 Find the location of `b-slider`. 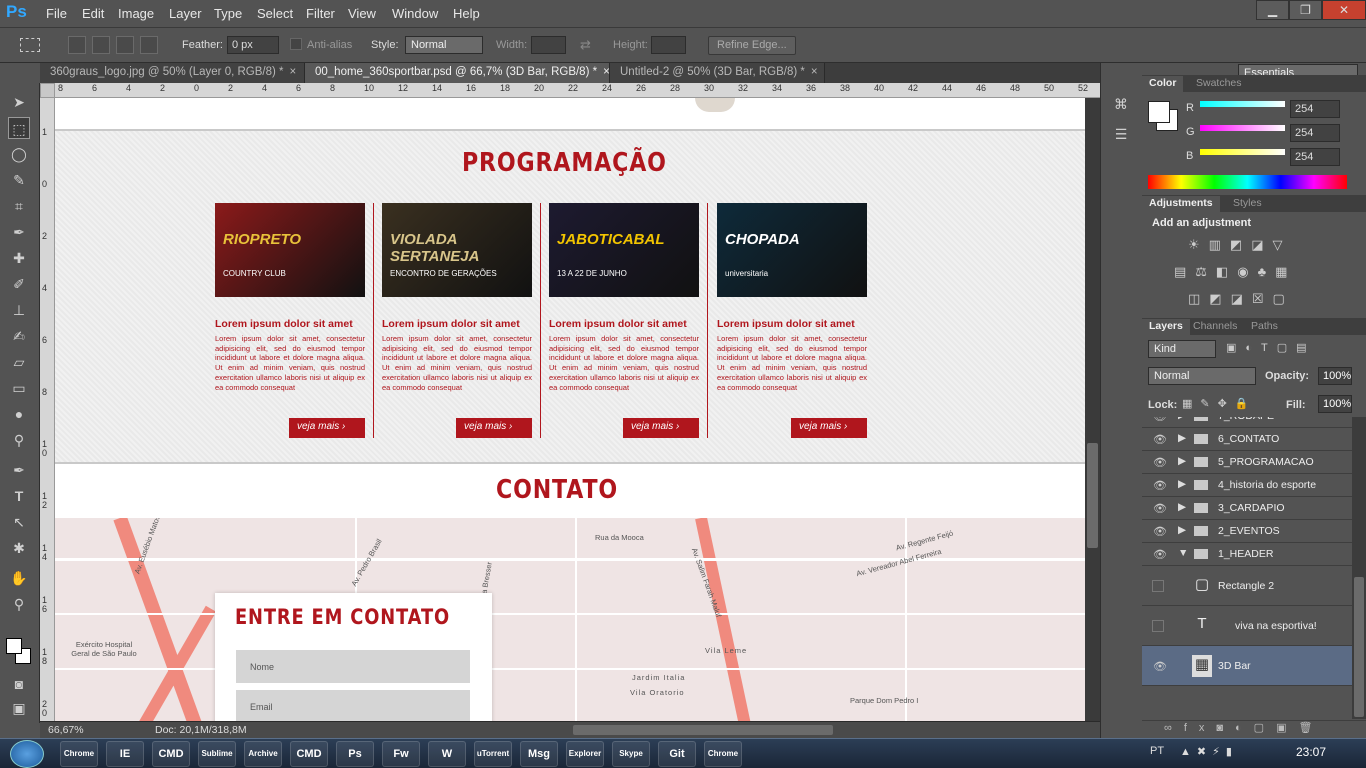

b-slider is located at coordinates (1242, 152).